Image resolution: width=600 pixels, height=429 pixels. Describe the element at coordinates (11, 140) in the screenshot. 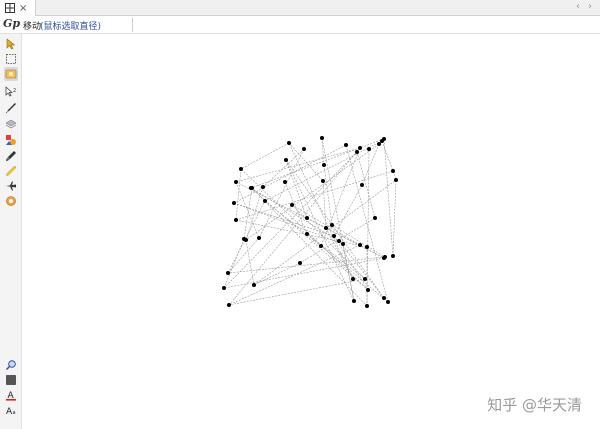

I see `shapes-icon` at that location.